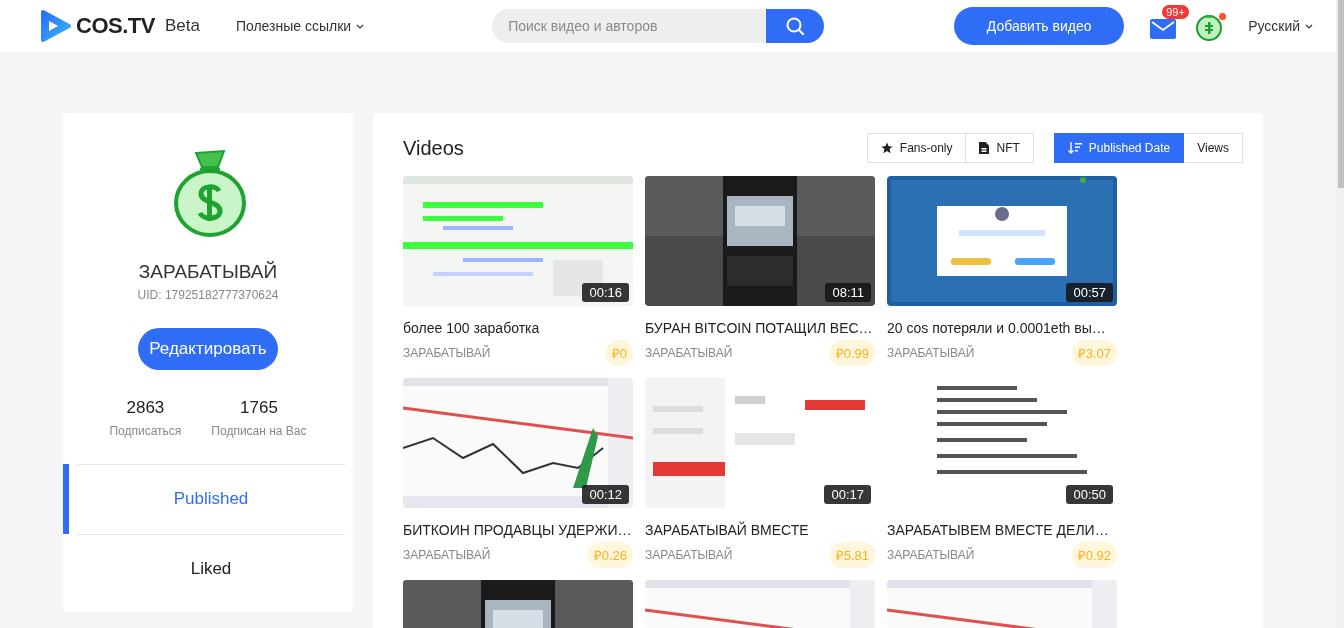  Describe the element at coordinates (300, 26) in the screenshot. I see `useful-links-menu: Полезные ссылки` at that location.